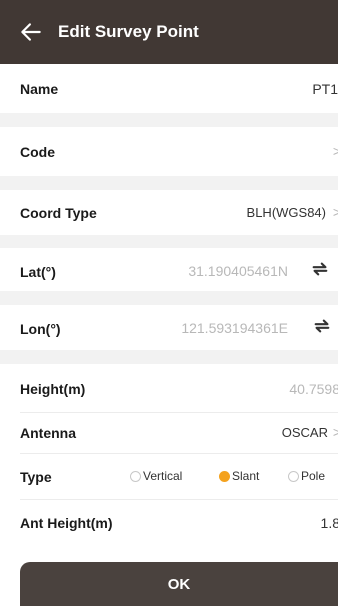 This screenshot has width=338, height=606. I want to click on radio-slant-label: Slant, so click(246, 476).